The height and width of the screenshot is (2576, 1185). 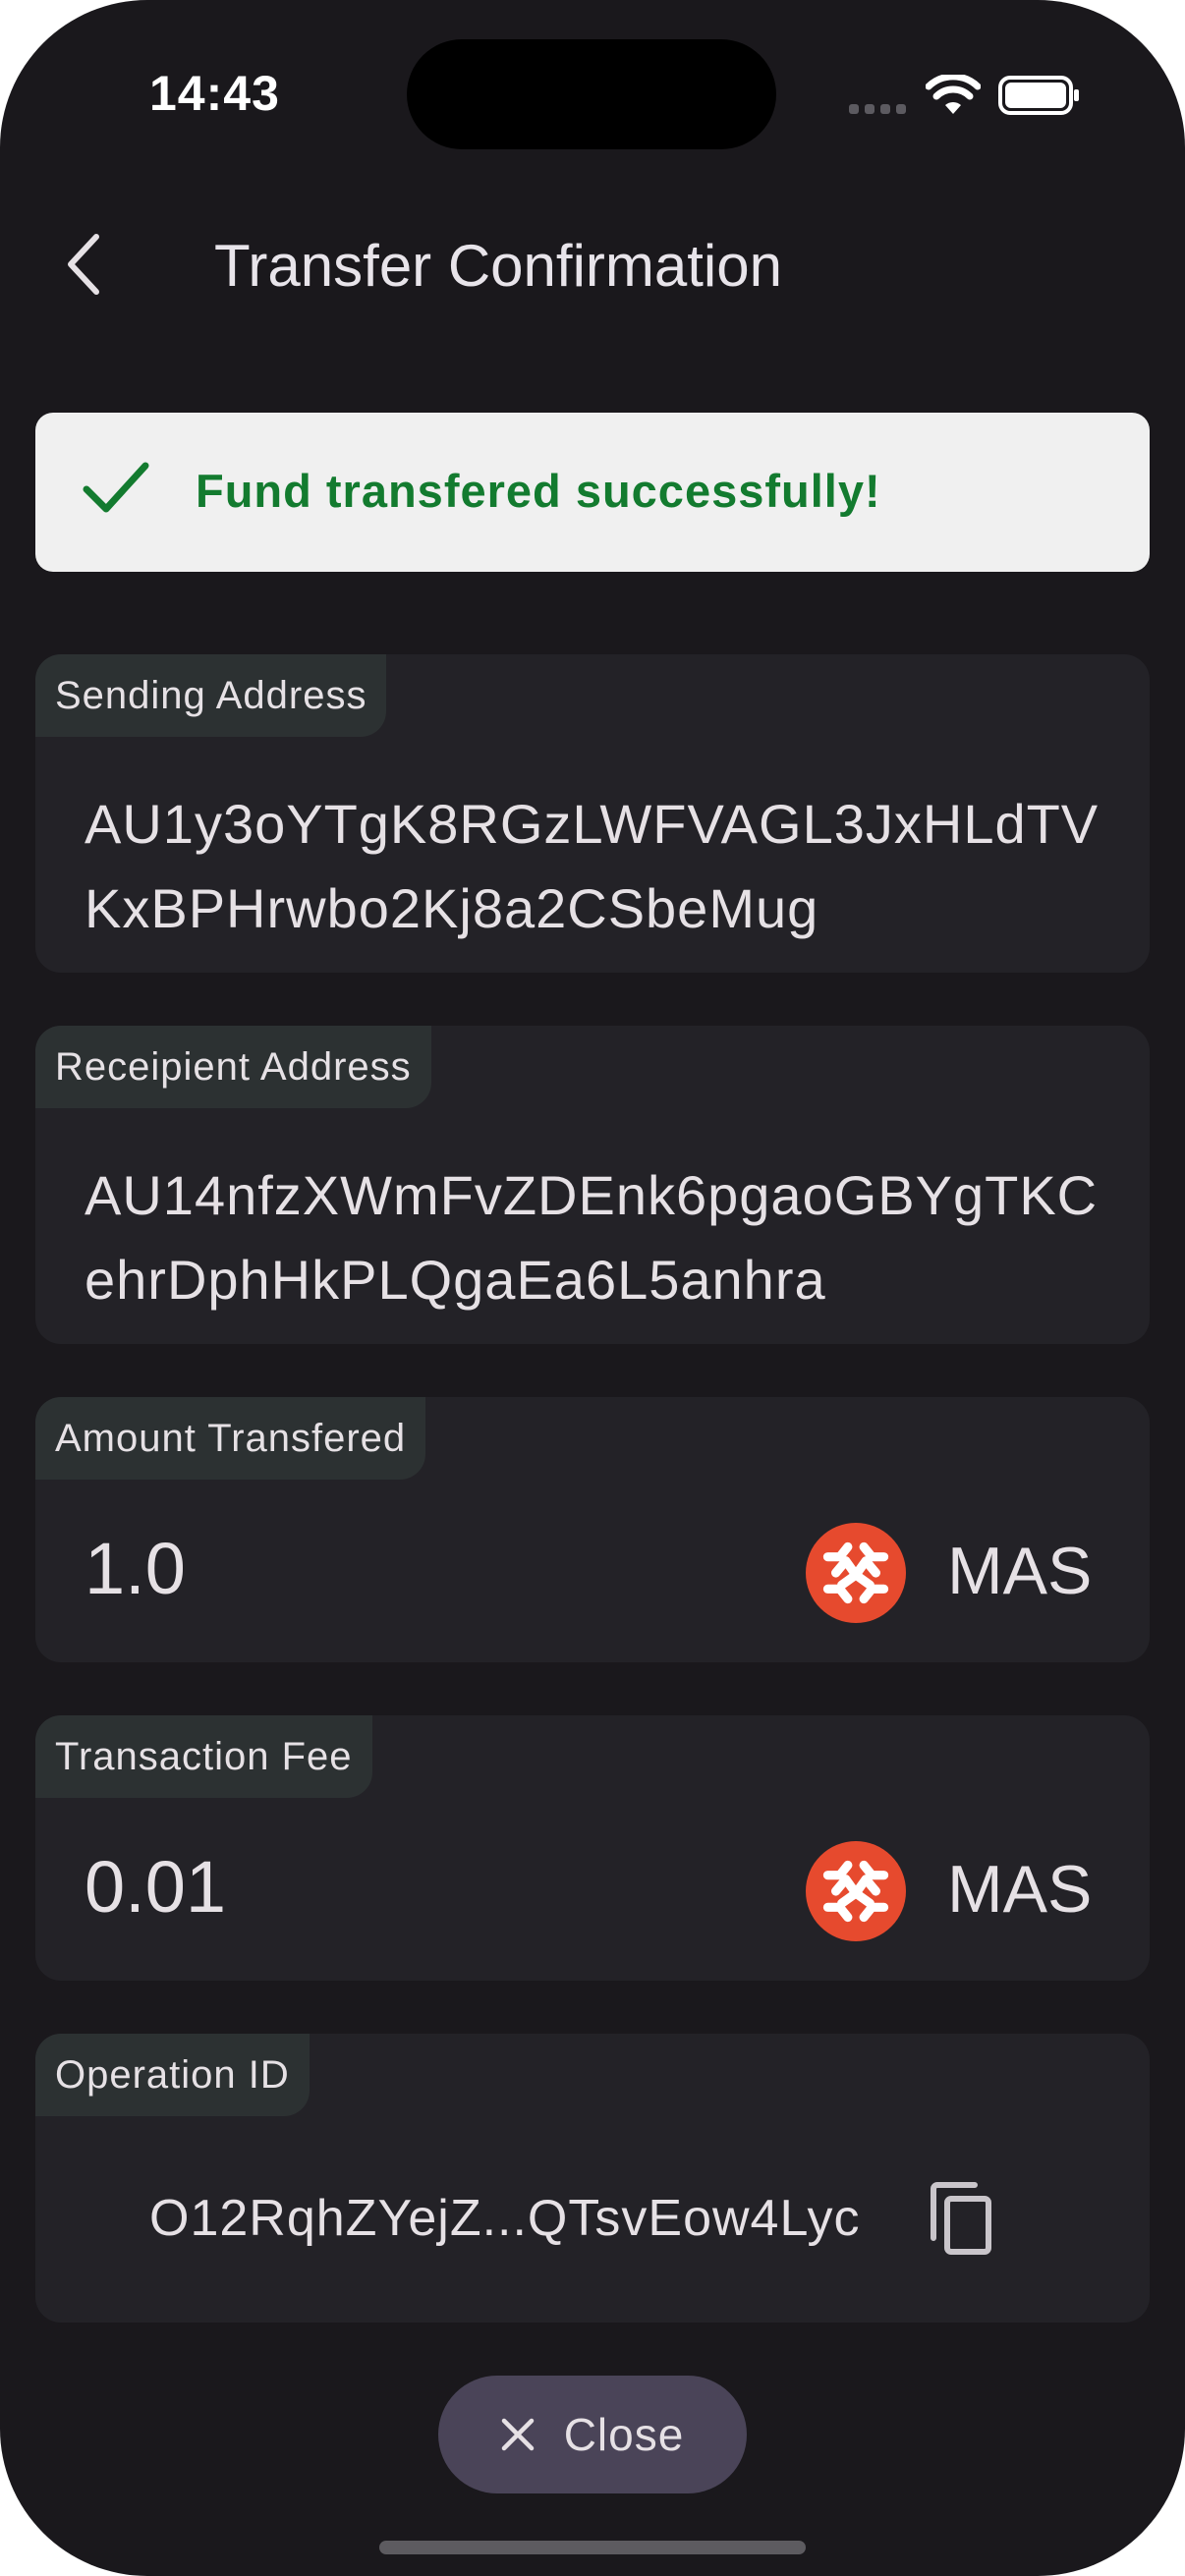 I want to click on operation-id-value: O12RqhZYejZ...QTsvEow4Lyc, so click(x=505, y=2218).